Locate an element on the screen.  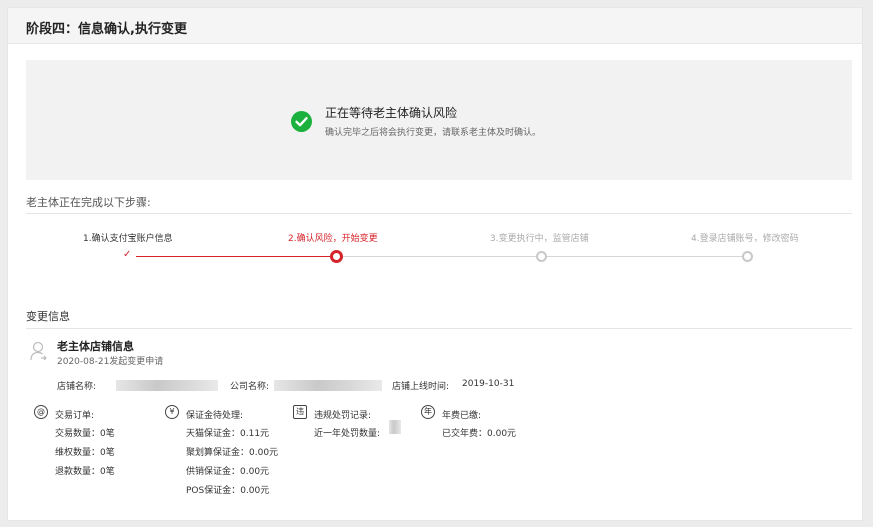
online-time-label: 店铺上线时间: is located at coordinates (421, 387).